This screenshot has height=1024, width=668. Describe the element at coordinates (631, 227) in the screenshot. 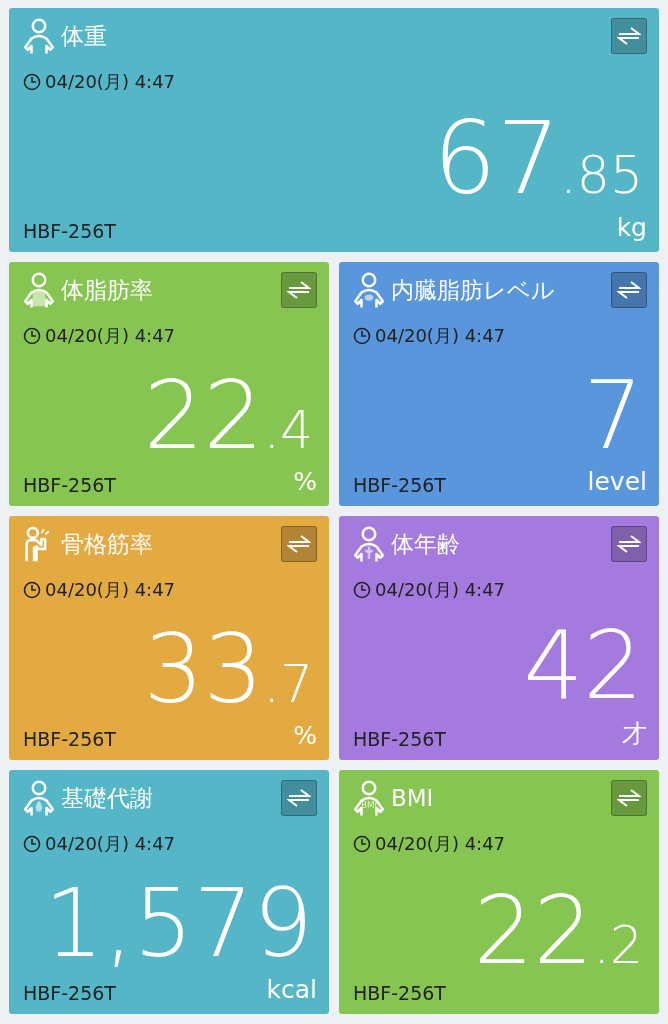

I see `unit-label: kg` at that location.